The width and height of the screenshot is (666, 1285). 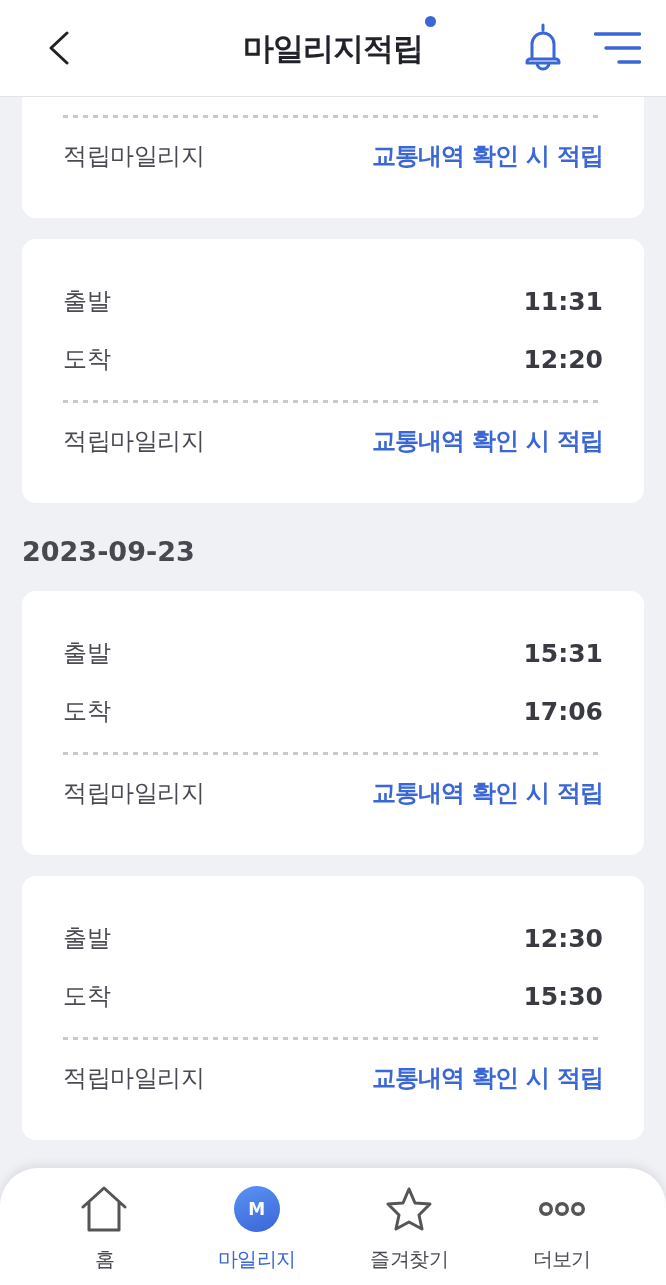 I want to click on back-icon, so click(x=59, y=48).